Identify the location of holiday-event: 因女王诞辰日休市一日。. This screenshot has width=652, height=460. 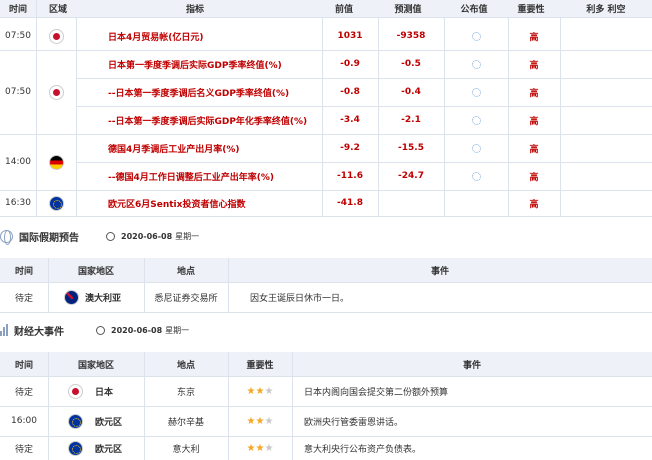
(300, 298).